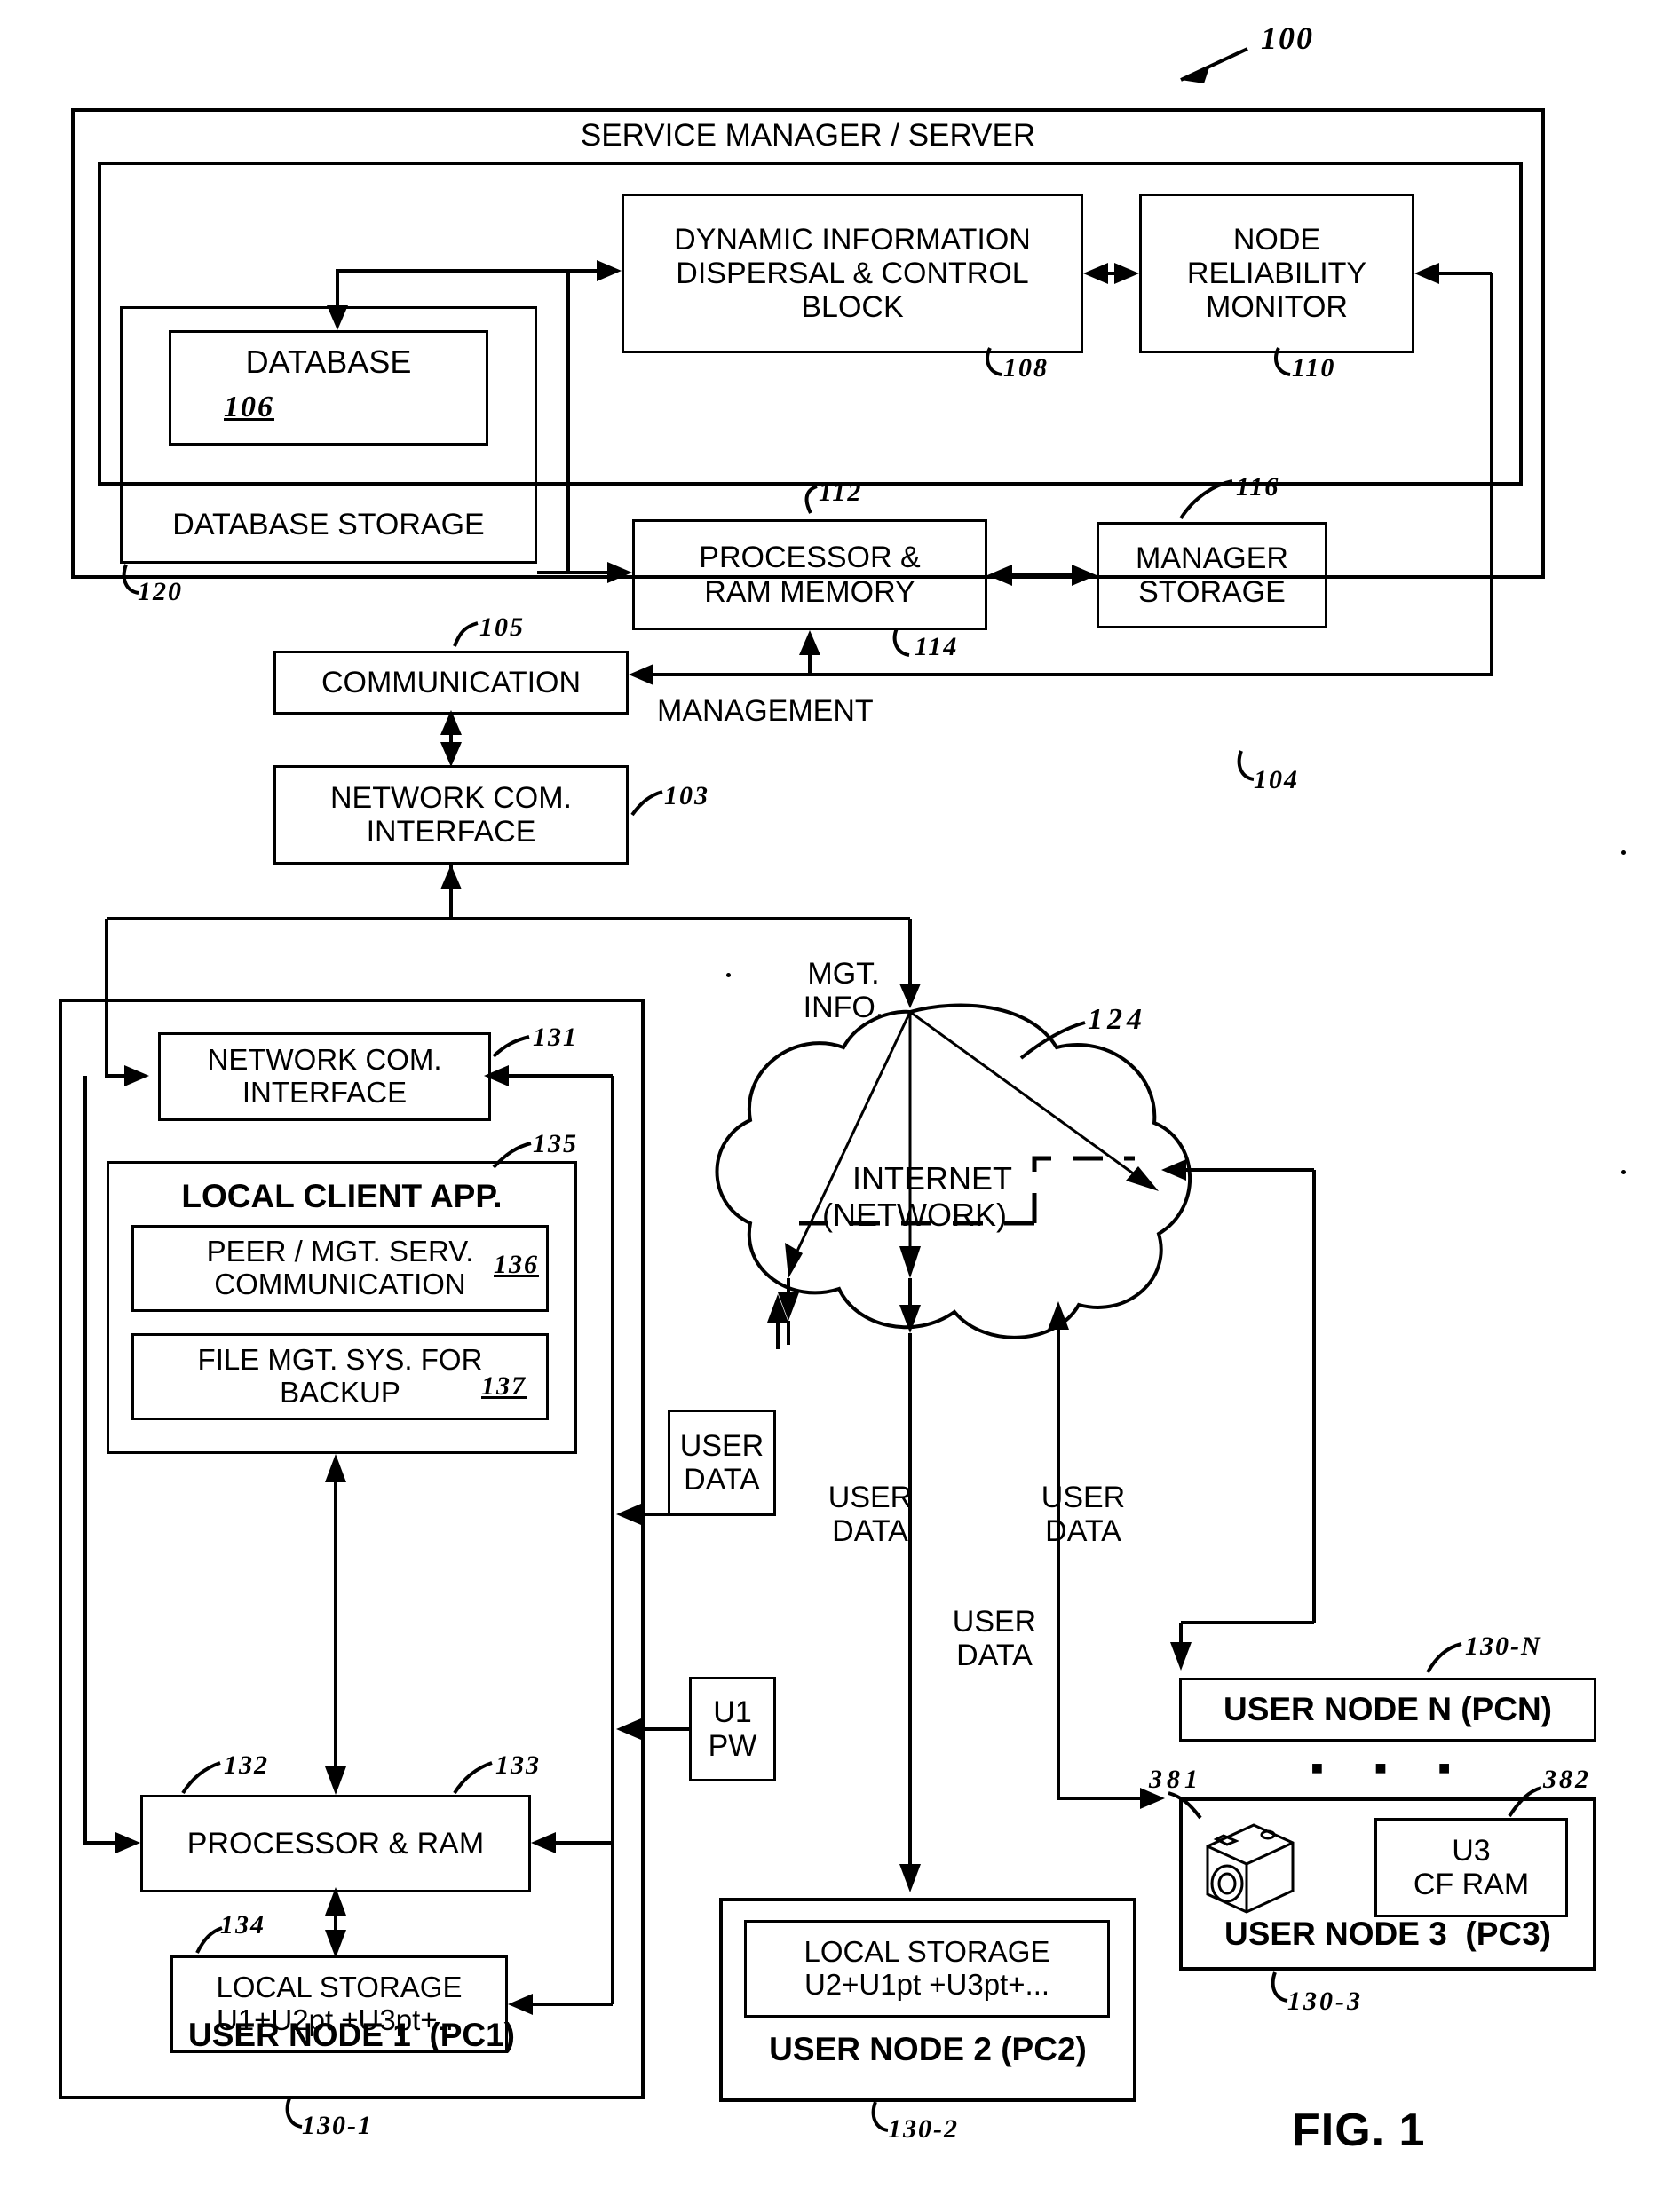 This screenshot has height=2212, width=1671. What do you see at coordinates (246, 1765) in the screenshot?
I see `ref-132: 132` at bounding box center [246, 1765].